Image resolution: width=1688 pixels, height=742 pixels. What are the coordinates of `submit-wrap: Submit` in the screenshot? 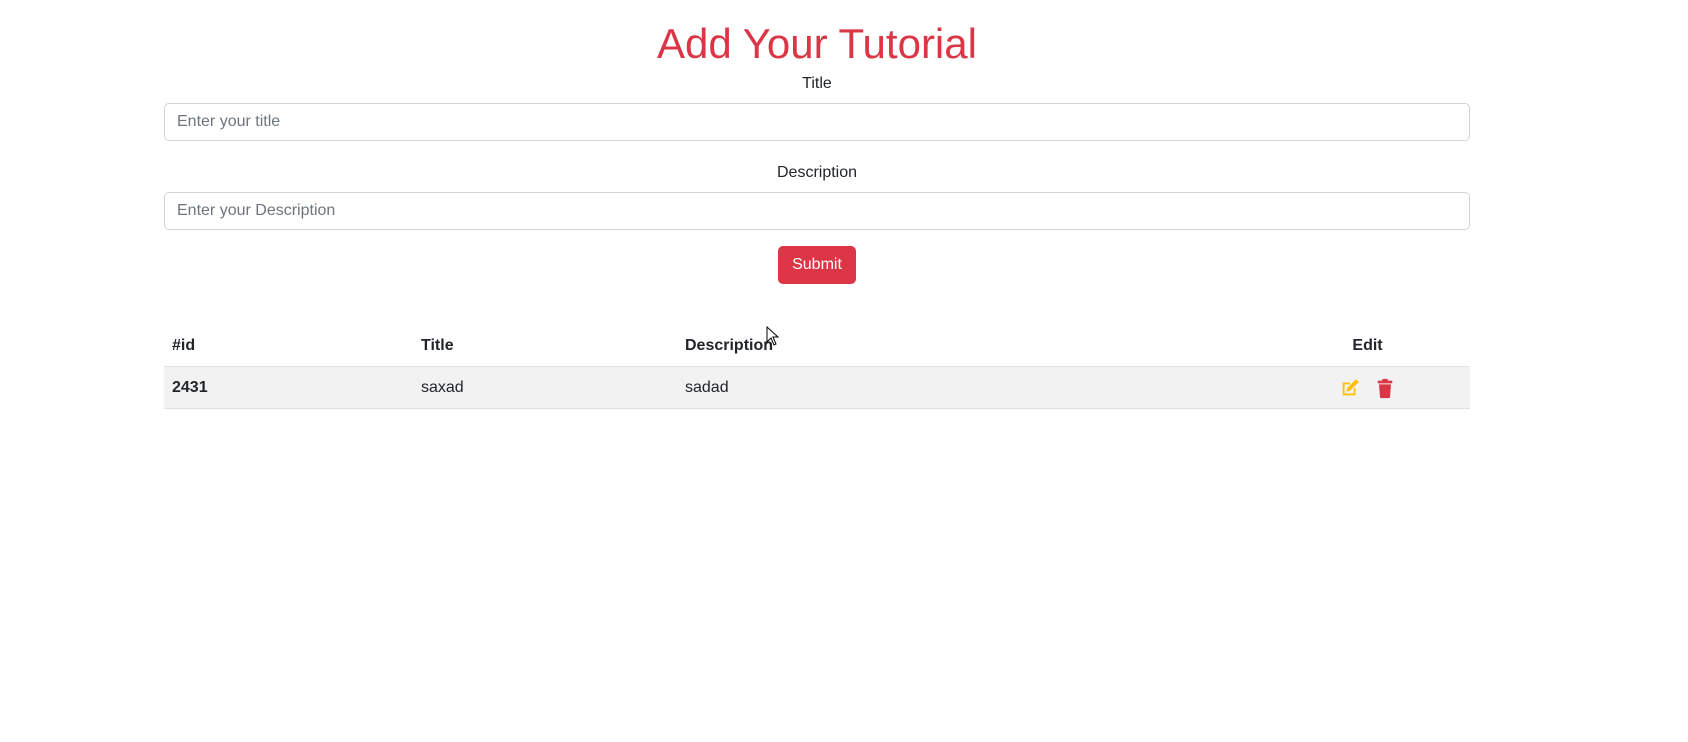 It's located at (817, 265).